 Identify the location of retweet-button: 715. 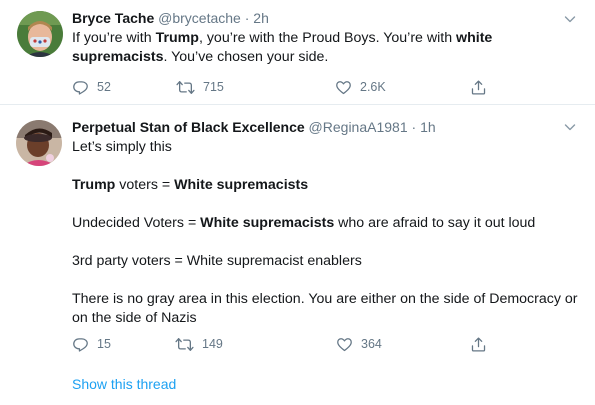
(200, 87).